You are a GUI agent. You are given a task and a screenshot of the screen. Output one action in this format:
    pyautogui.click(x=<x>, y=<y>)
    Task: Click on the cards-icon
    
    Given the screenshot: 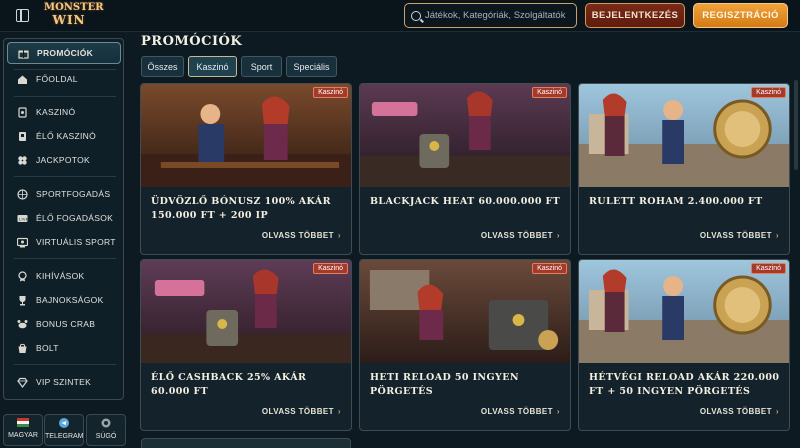 What is the action you would take?
    pyautogui.click(x=22, y=112)
    